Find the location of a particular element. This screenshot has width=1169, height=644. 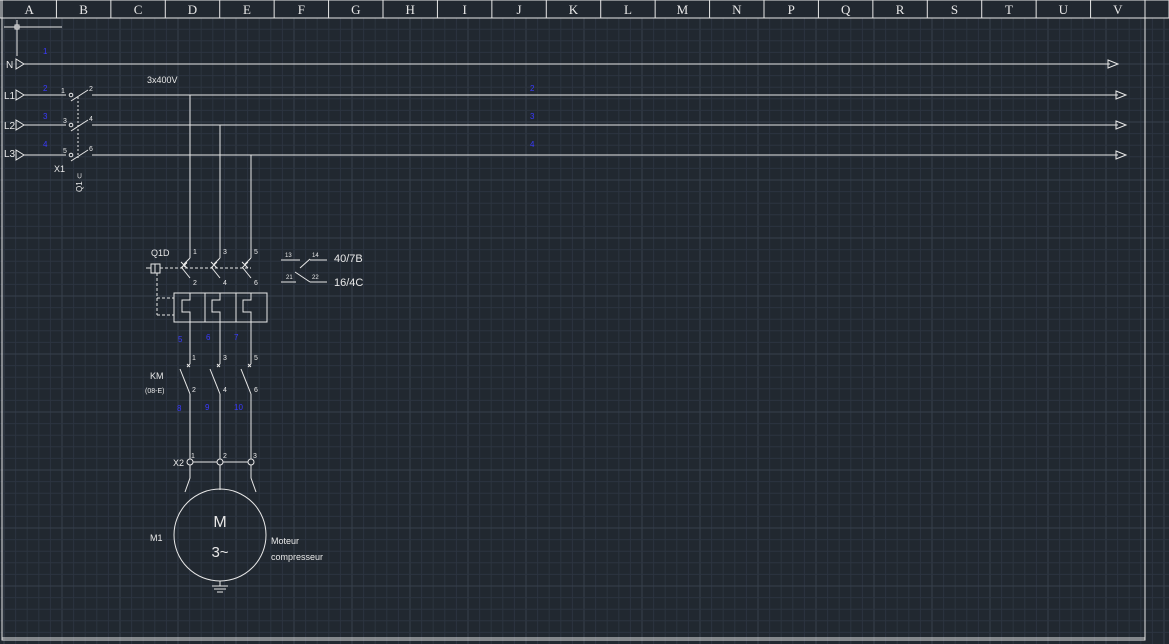

column-label: G is located at coordinates (355, 9).